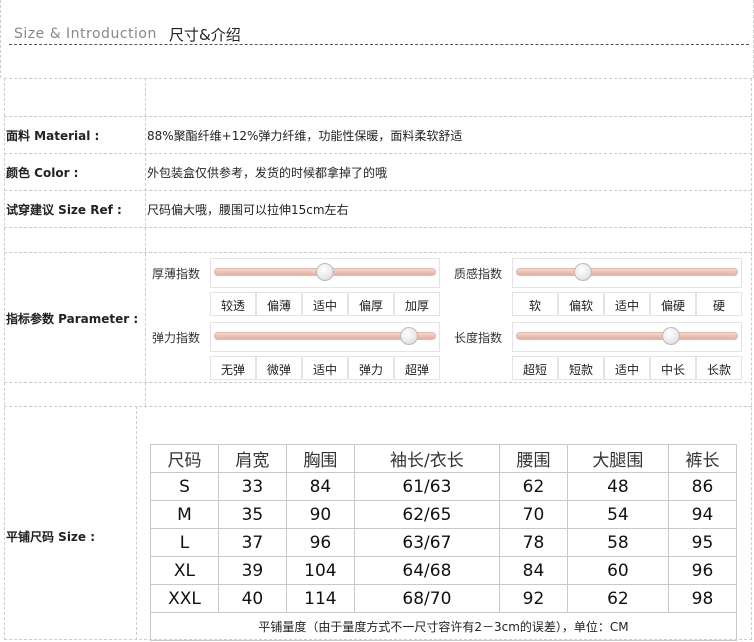  What do you see at coordinates (232, 306) in the screenshot?
I see `gauge-option-label: 较透` at bounding box center [232, 306].